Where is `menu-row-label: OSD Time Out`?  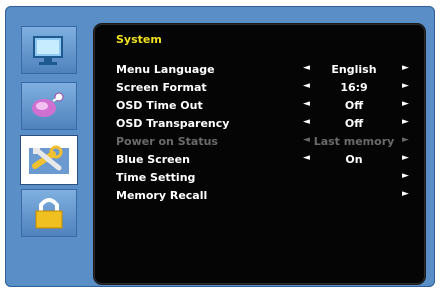
menu-row-label: OSD Time Out is located at coordinates (159, 105).